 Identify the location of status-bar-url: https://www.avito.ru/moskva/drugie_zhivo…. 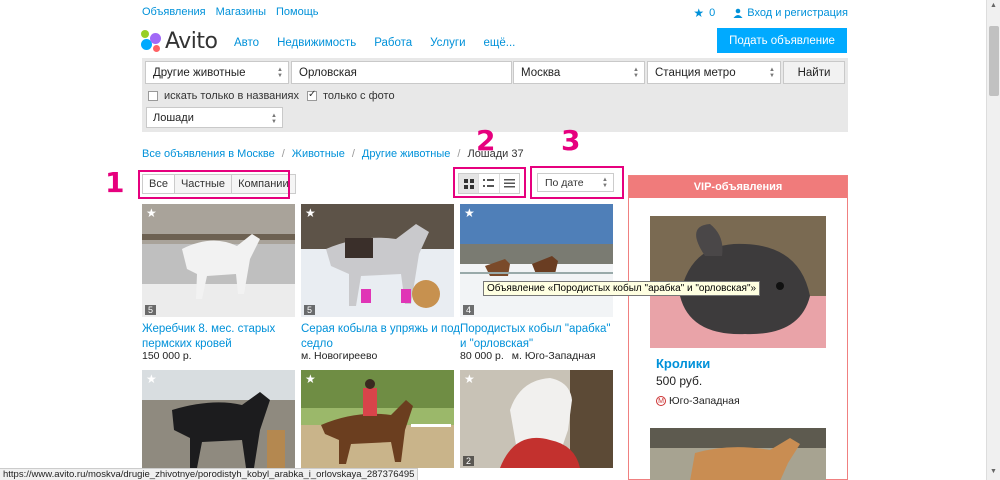
(209, 474).